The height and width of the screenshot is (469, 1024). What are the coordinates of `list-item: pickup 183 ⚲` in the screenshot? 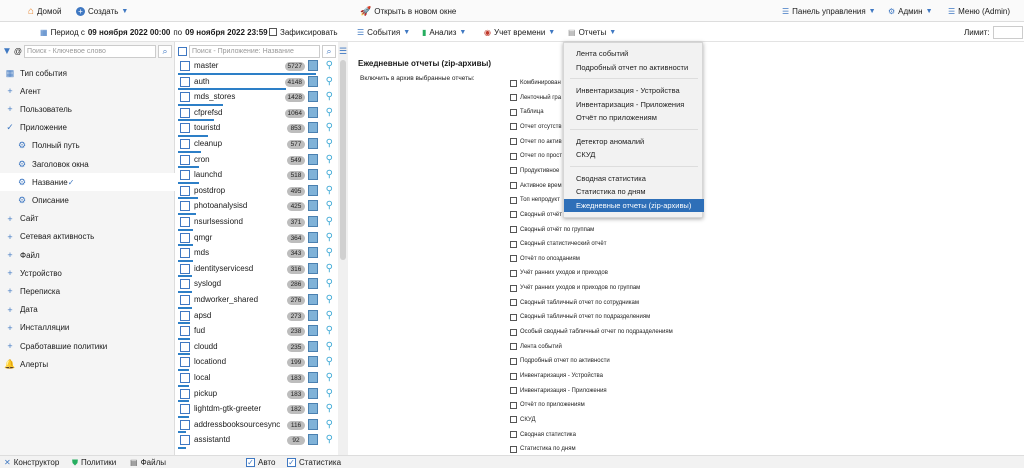 It's located at (256, 395).